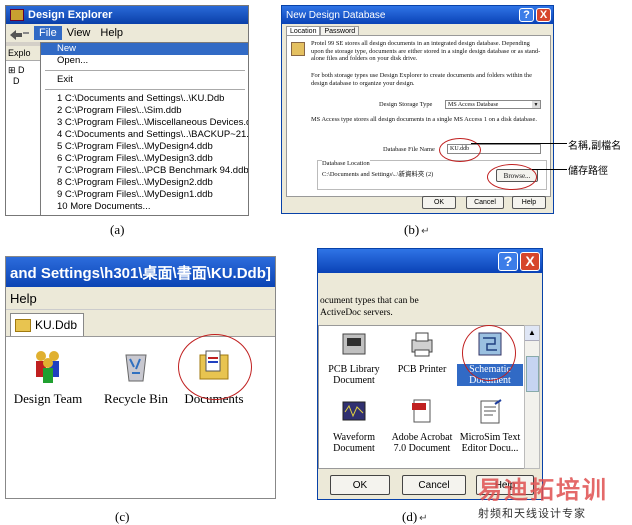 This screenshot has height=525, width=632. What do you see at coordinates (354, 443) in the screenshot?
I see `item-label: Waveform Document` at bounding box center [354, 443].